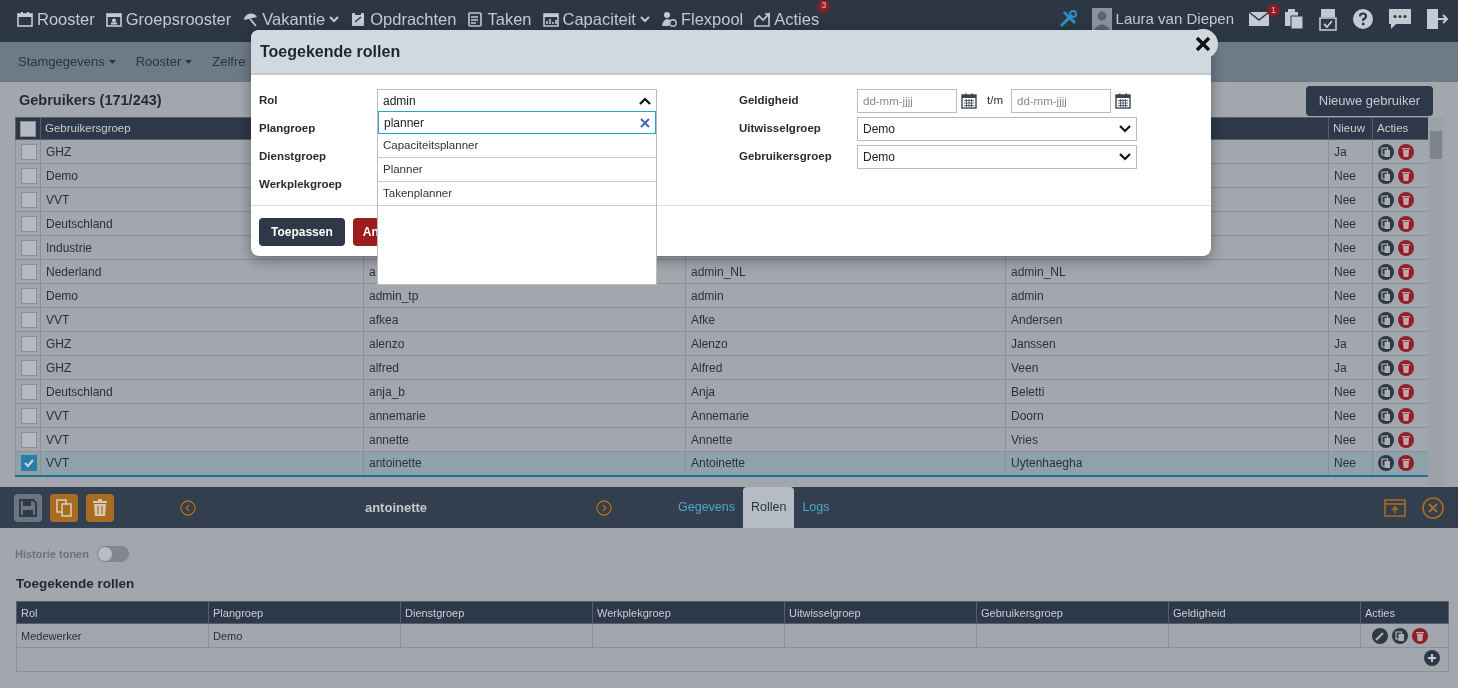 The width and height of the screenshot is (1458, 688). What do you see at coordinates (75, 584) in the screenshot?
I see `section-title: Toegekende rollen` at bounding box center [75, 584].